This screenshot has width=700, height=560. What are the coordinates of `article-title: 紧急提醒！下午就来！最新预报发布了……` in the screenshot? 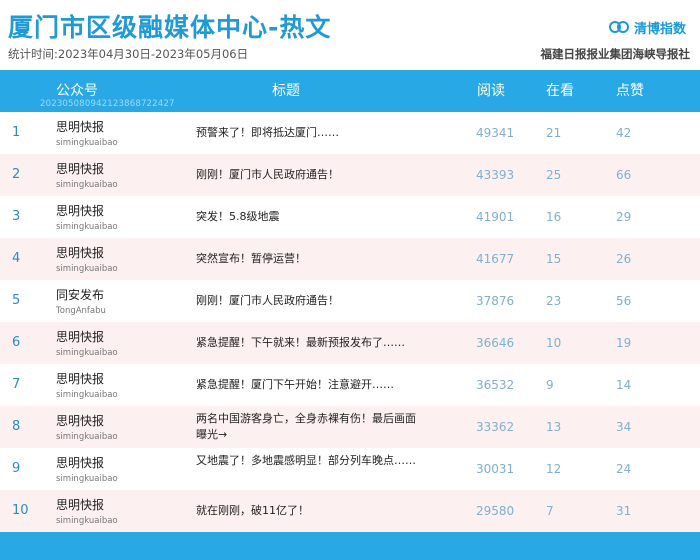 It's located at (309, 343).